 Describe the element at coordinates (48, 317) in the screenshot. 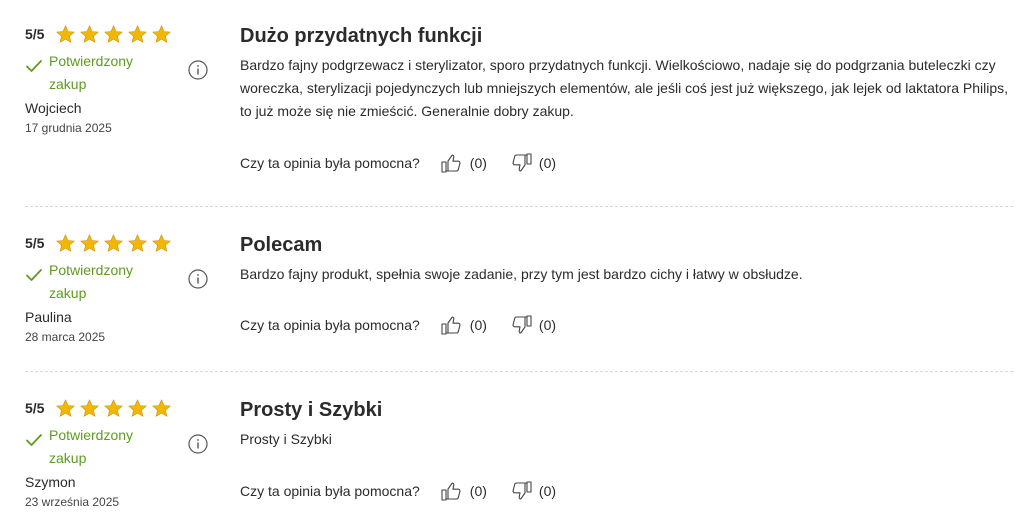

I see `review-author: Paulina` at that location.